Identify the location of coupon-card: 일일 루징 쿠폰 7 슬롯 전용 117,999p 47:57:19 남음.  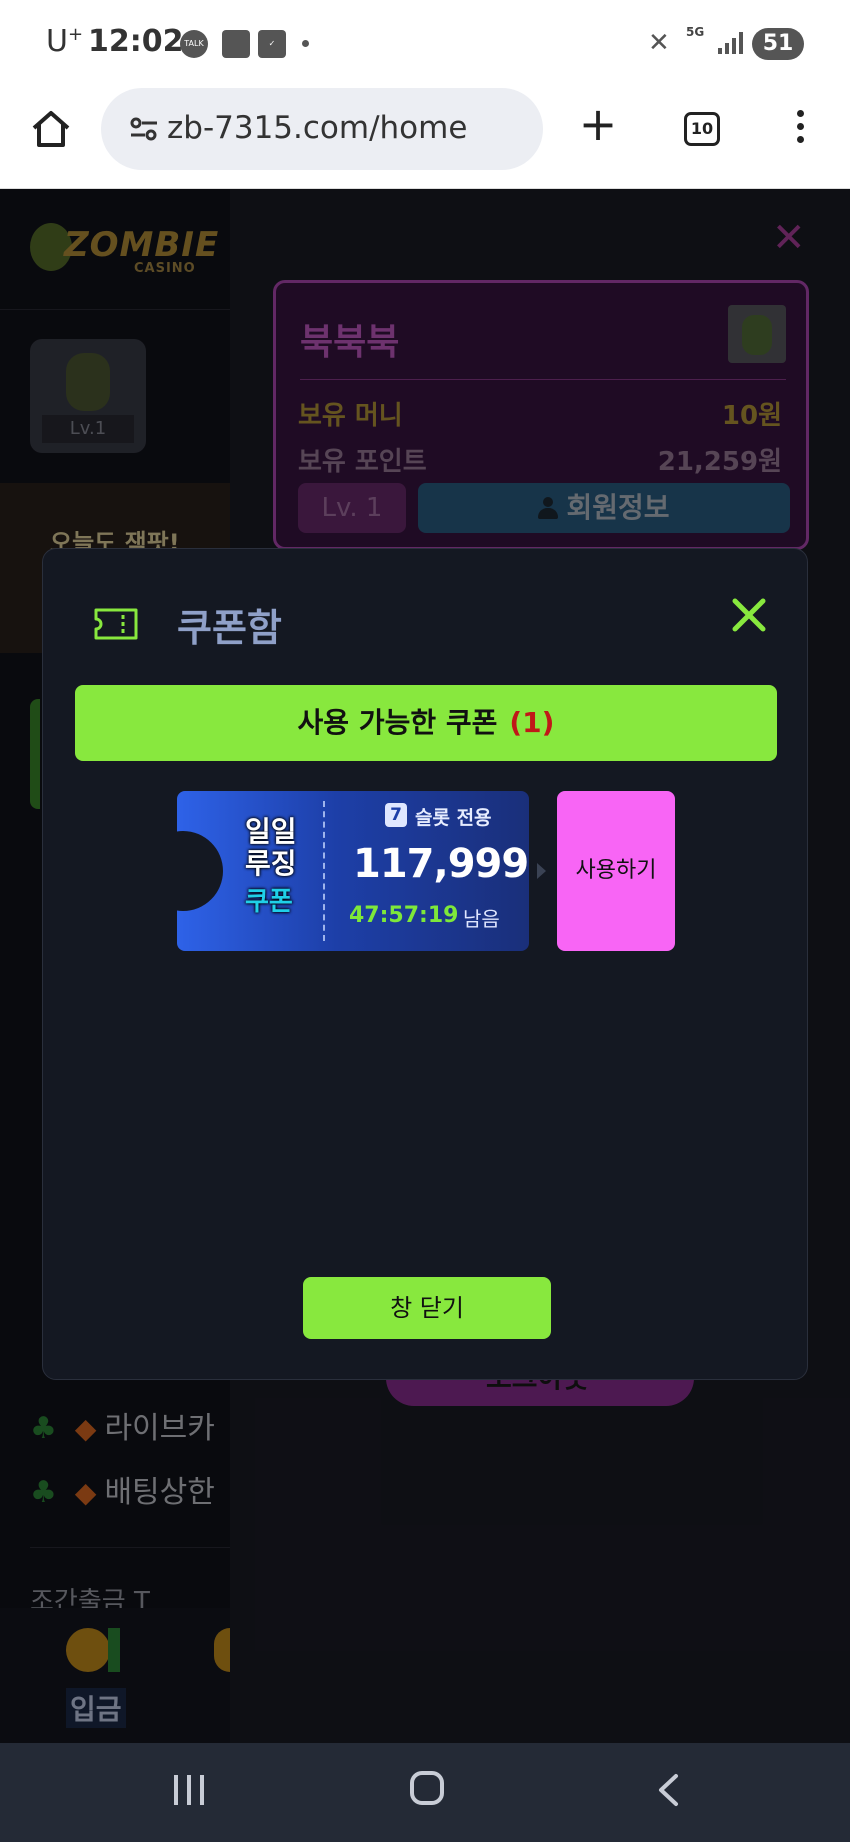
(353, 871).